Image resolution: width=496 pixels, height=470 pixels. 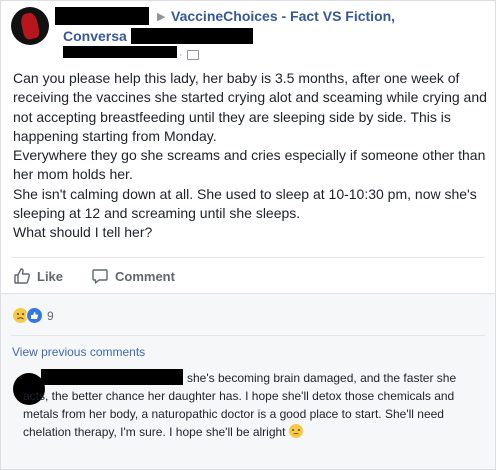 I want to click on like-reaction-icon, so click(x=34, y=315).